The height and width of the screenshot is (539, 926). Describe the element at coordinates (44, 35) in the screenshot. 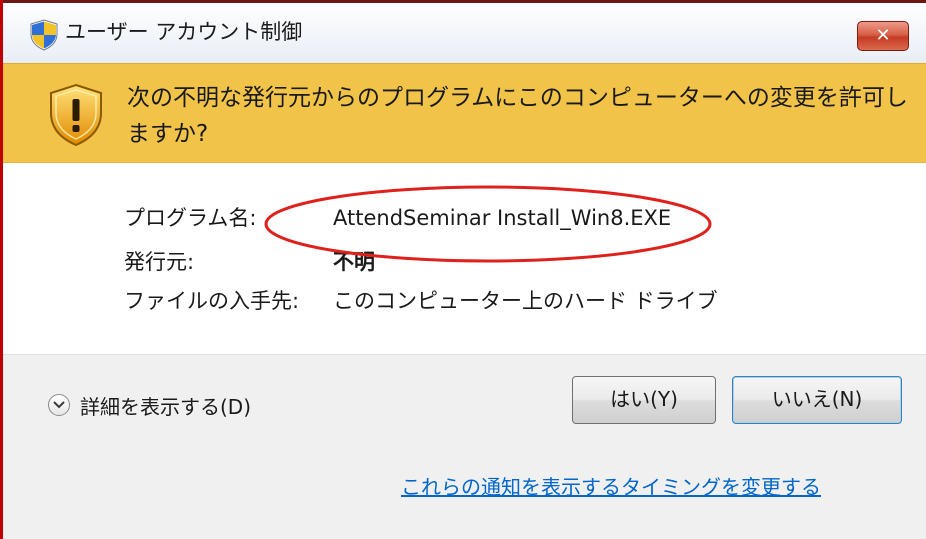

I see `uac-shield-icon` at that location.